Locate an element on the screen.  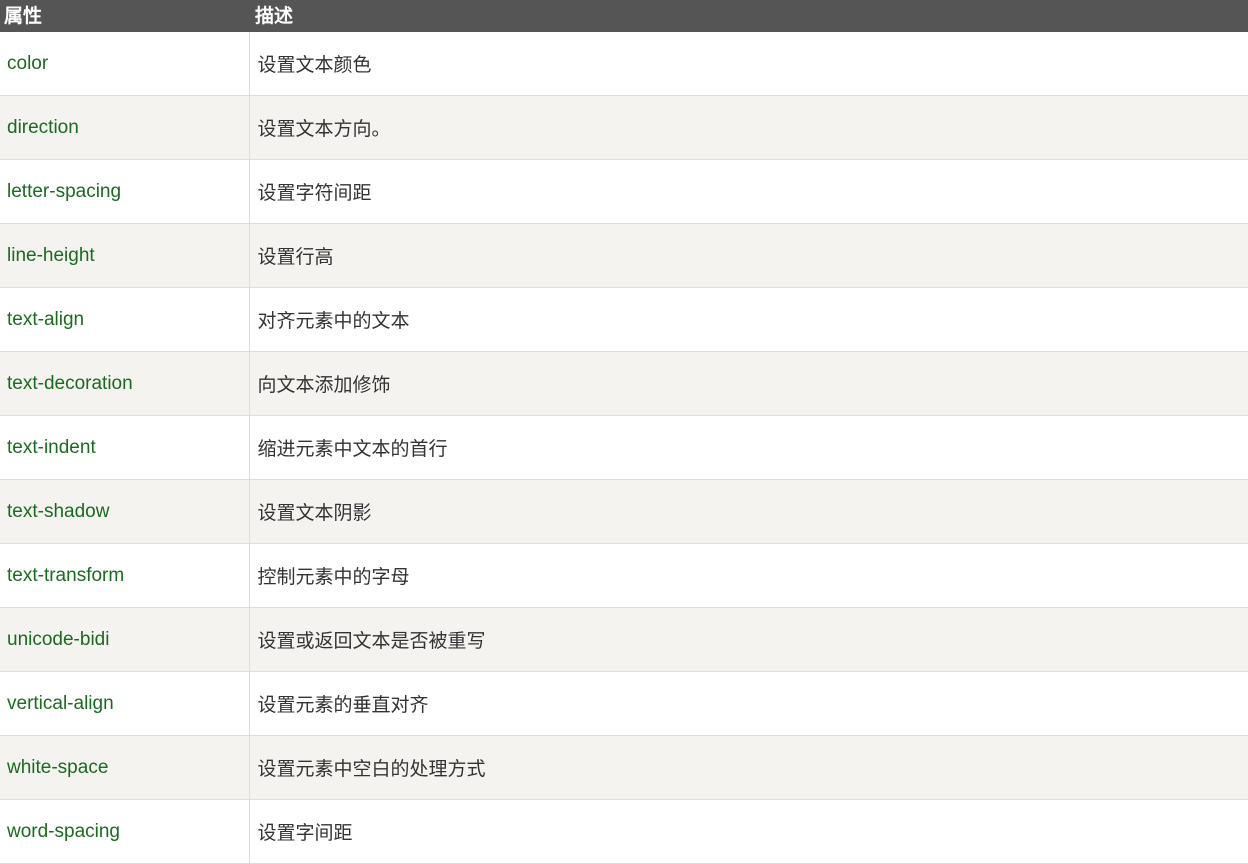
table-row: line-height 设置行高 is located at coordinates (624, 255).